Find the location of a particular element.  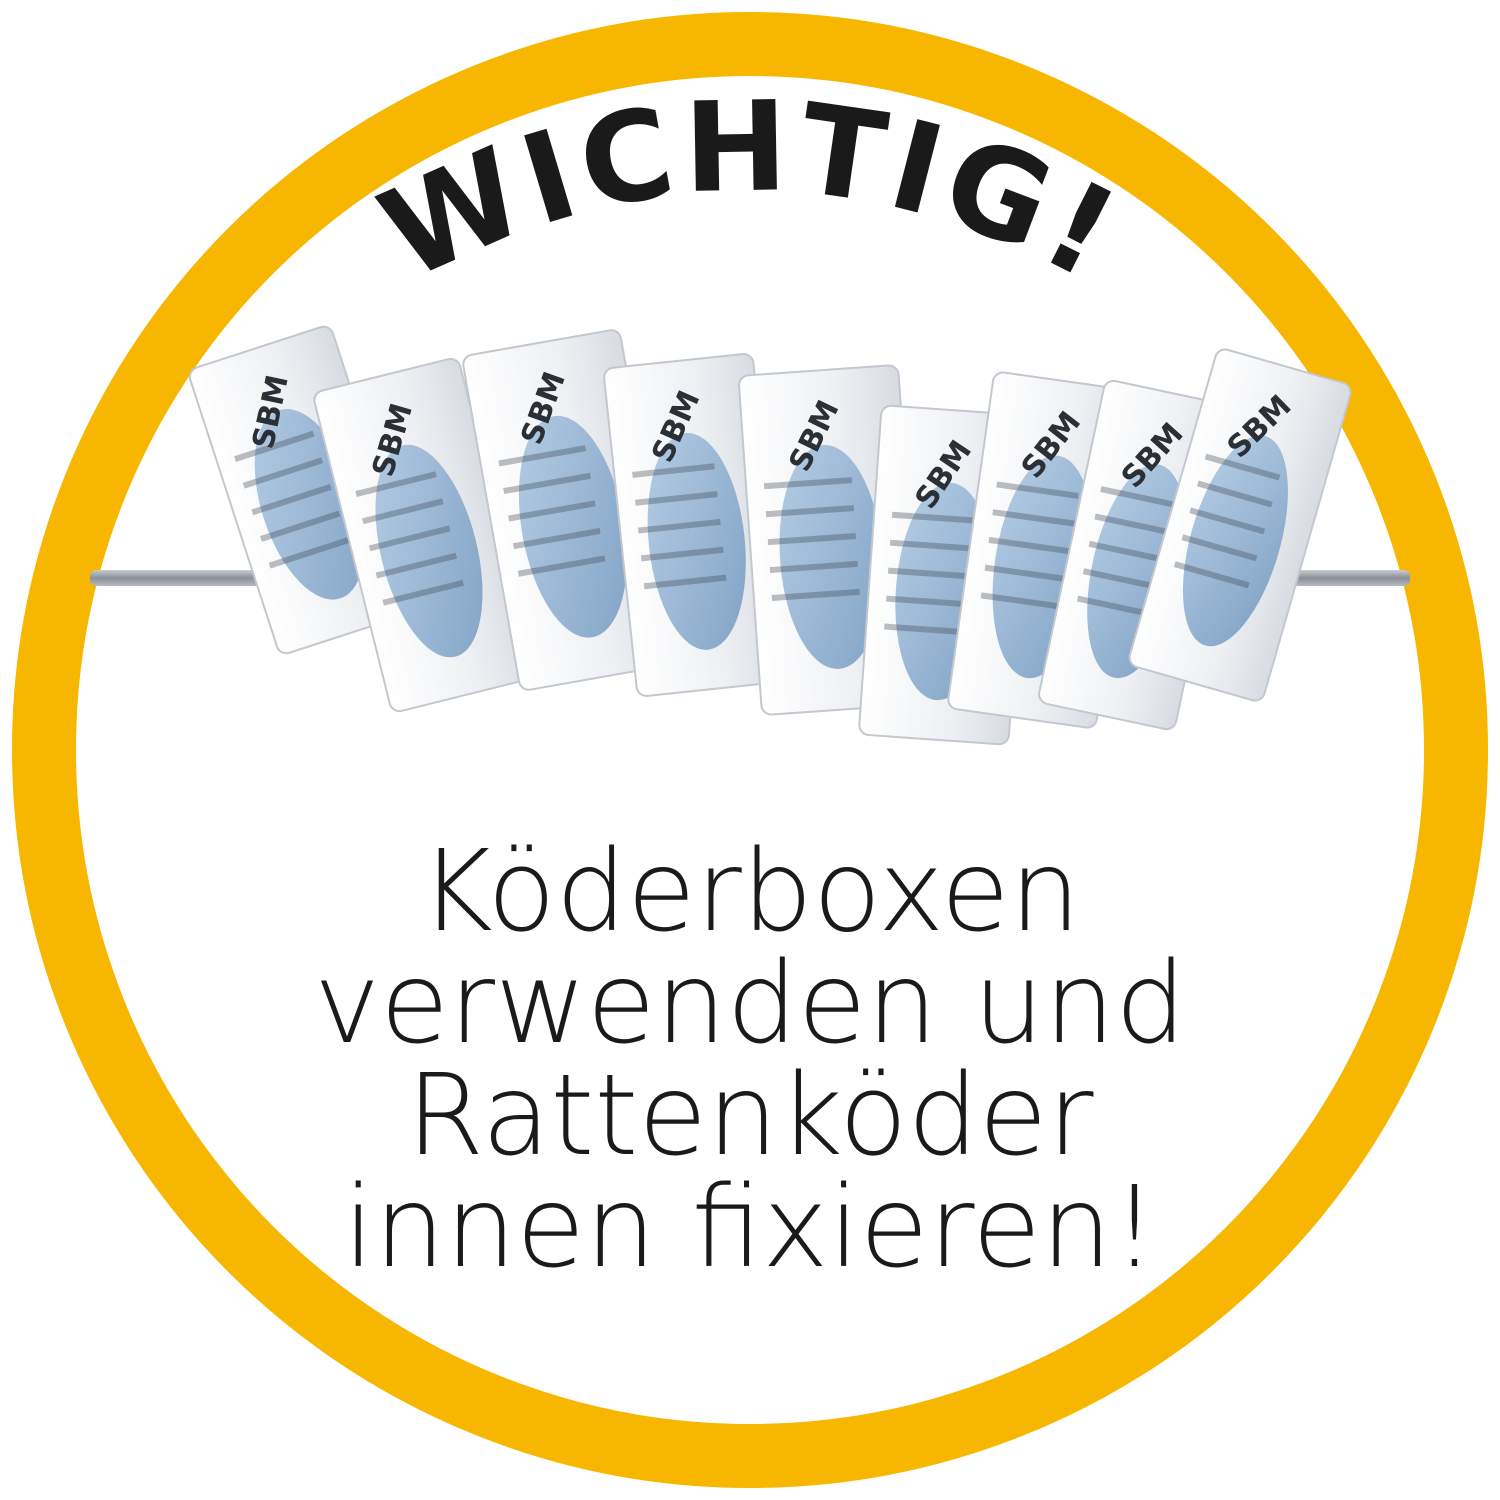

message-line-4: innen fixieren! is located at coordinates (750, 1228).